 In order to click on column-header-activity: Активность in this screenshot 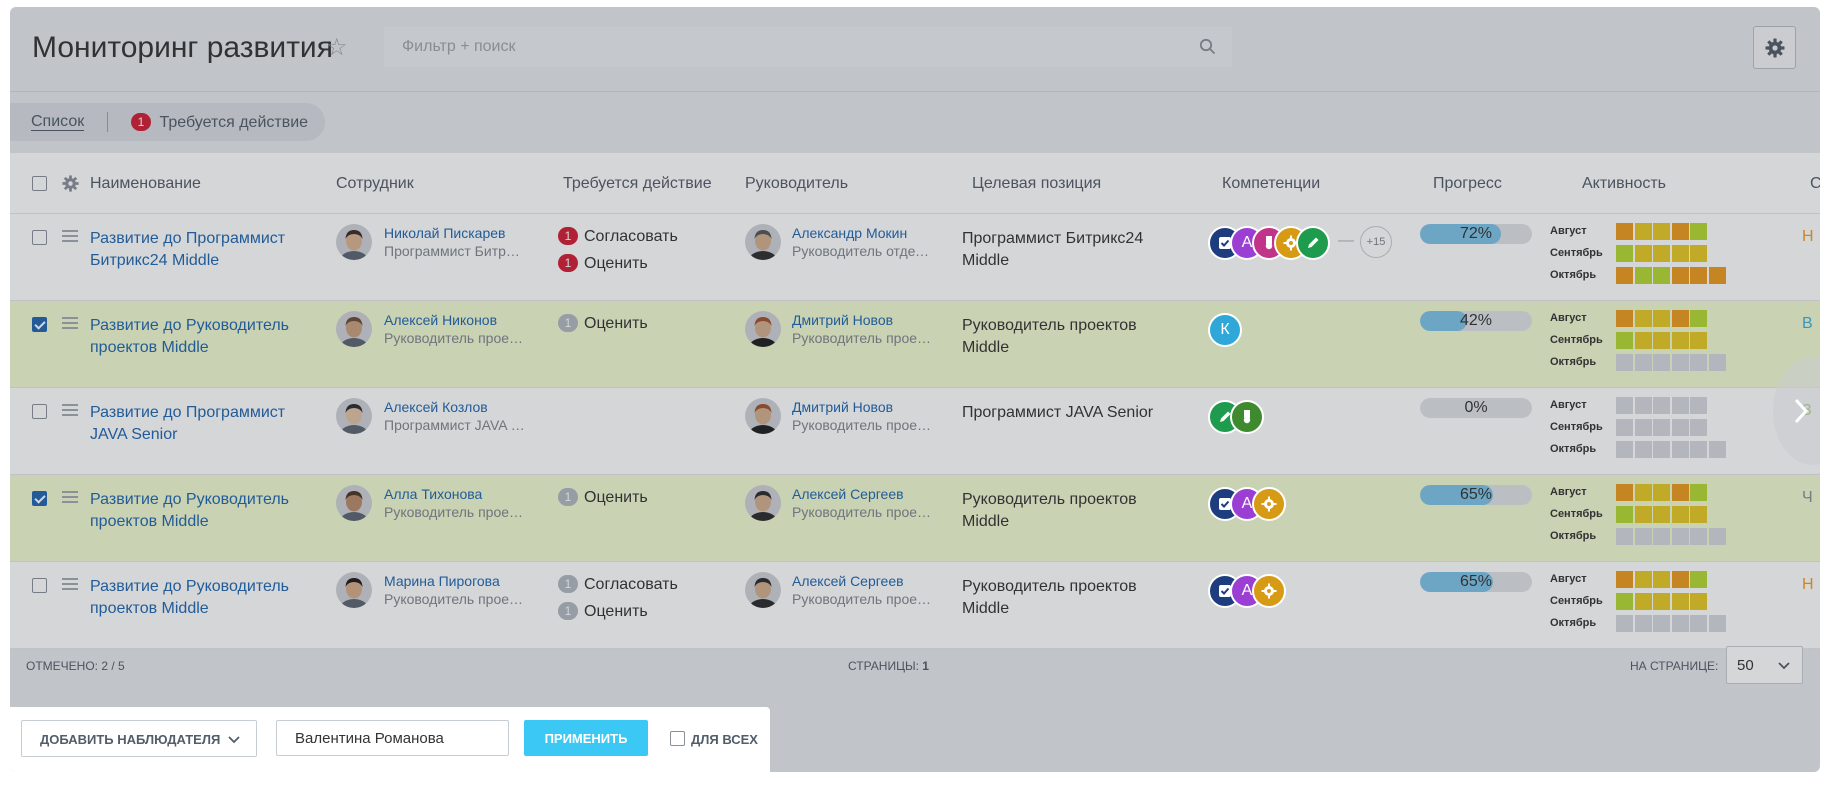, I will do `click(1624, 184)`.